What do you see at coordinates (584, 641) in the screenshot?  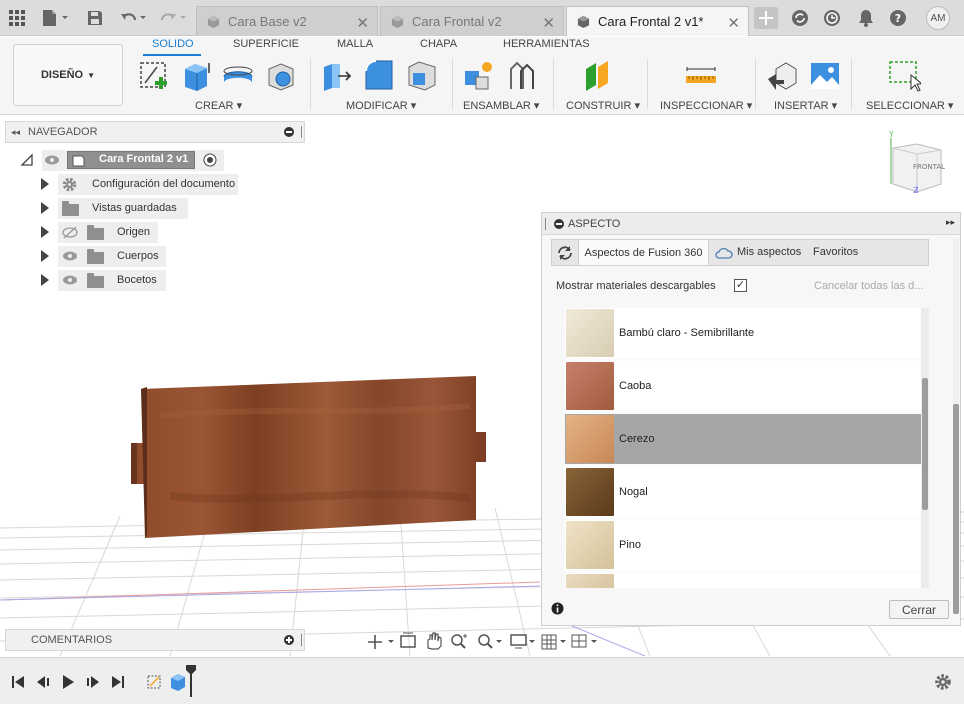 I see `viewports-icon` at bounding box center [584, 641].